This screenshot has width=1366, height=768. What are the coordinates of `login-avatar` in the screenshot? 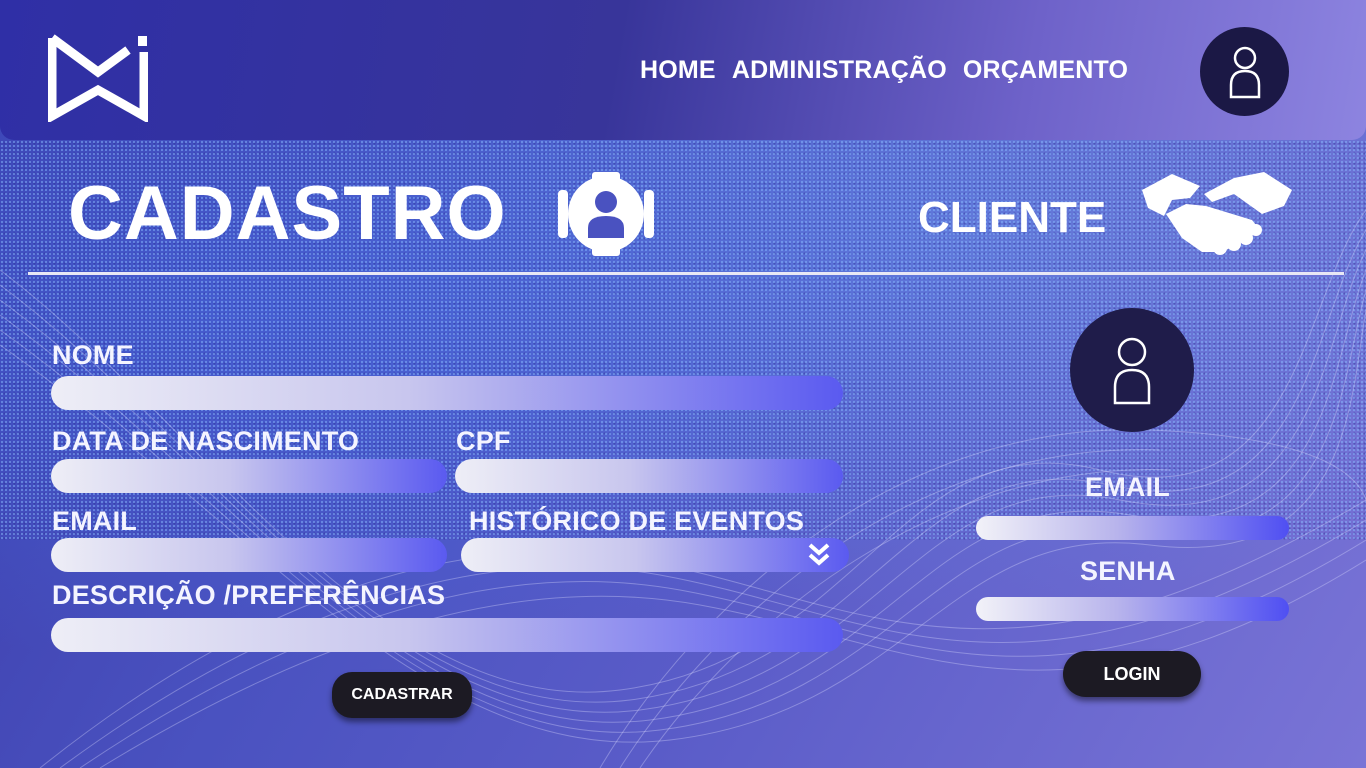 It's located at (1132, 370).